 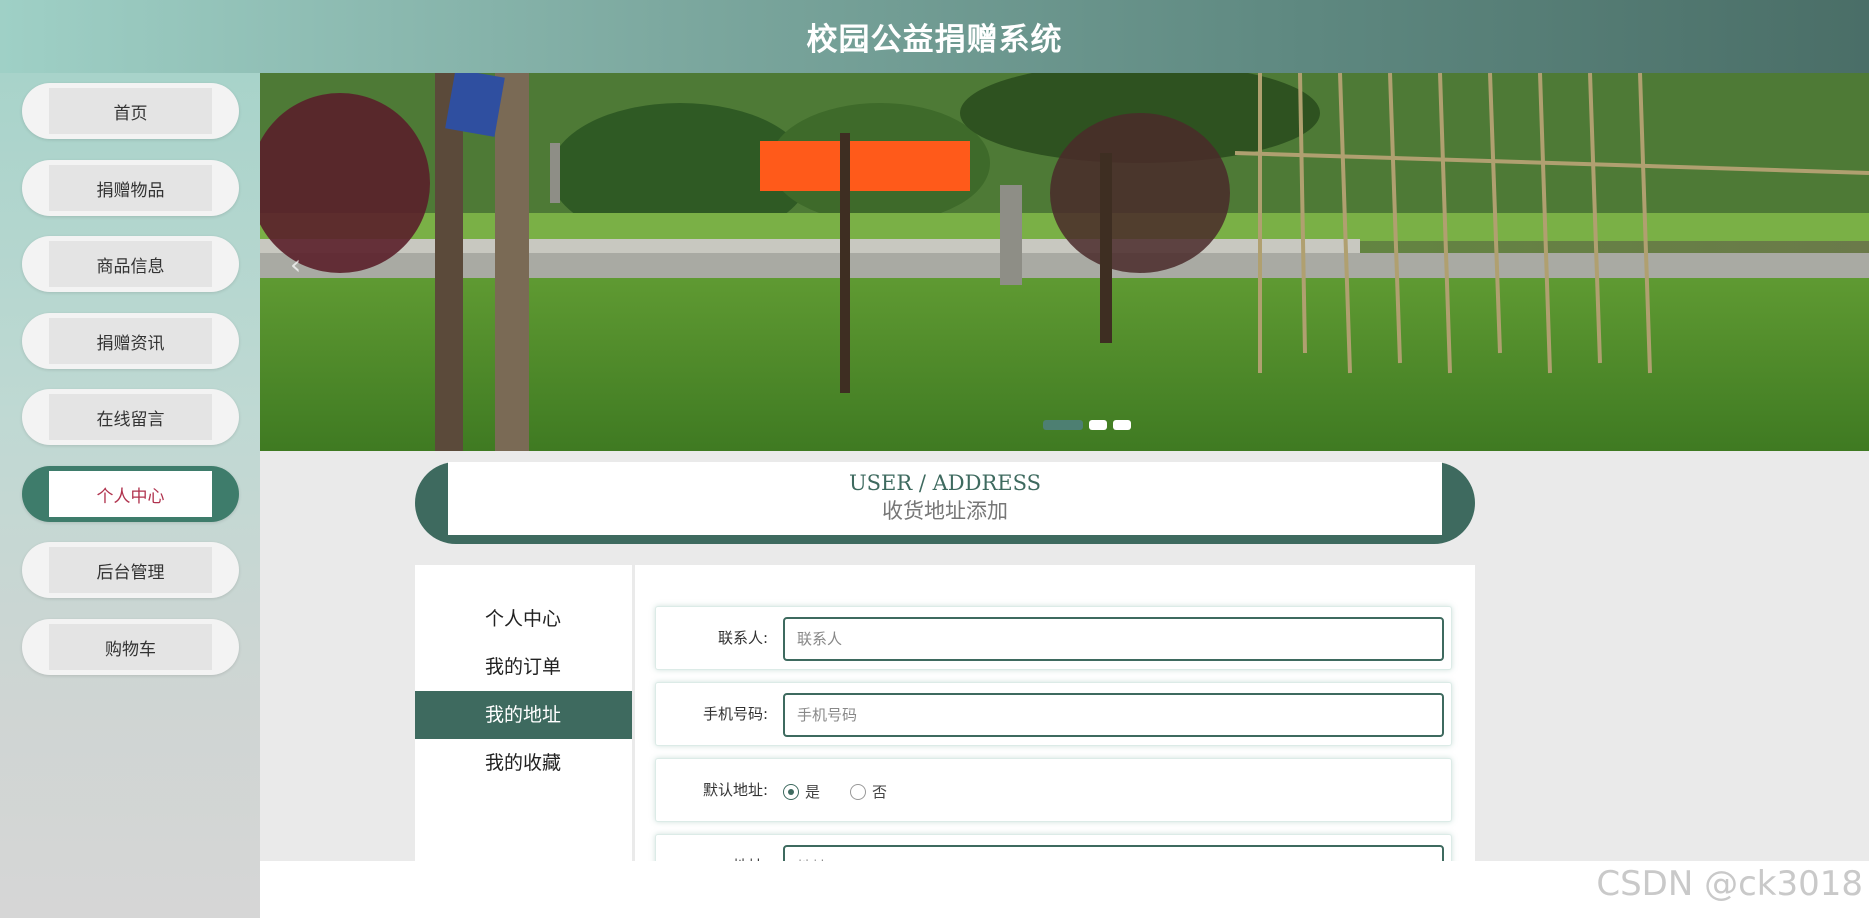 What do you see at coordinates (1729, 884) in the screenshot?
I see `watermark: CSDN @ck3018` at bounding box center [1729, 884].